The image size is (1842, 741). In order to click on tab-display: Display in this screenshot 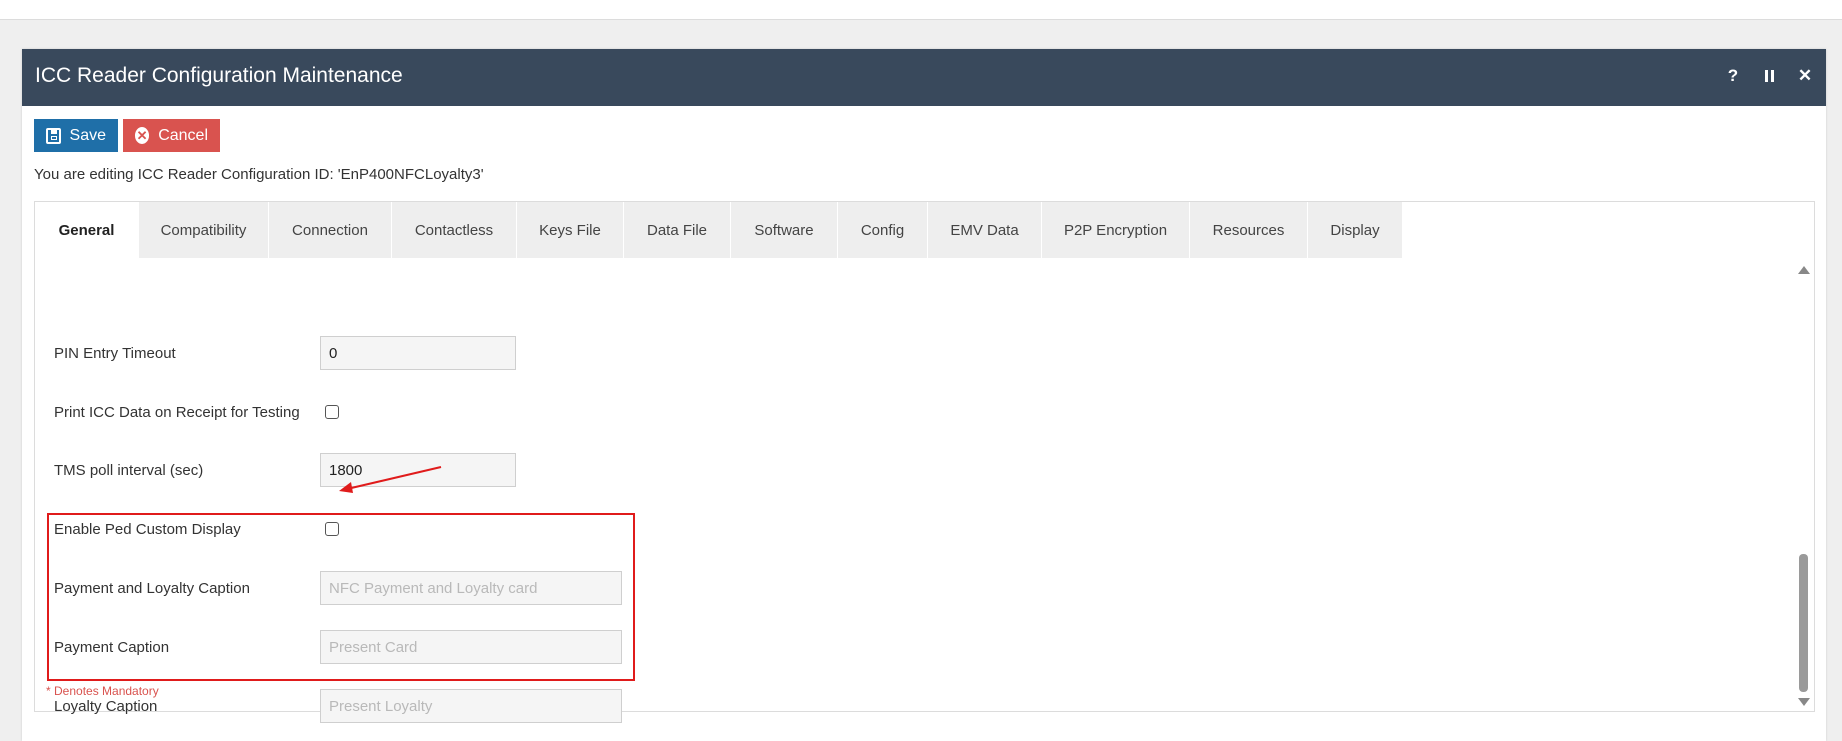, I will do `click(1355, 230)`.